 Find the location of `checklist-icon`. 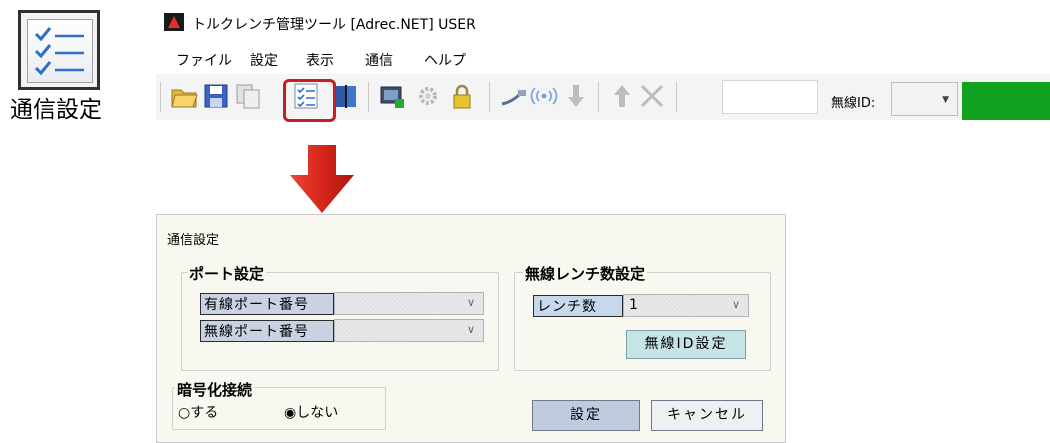

checklist-icon is located at coordinates (59, 51).